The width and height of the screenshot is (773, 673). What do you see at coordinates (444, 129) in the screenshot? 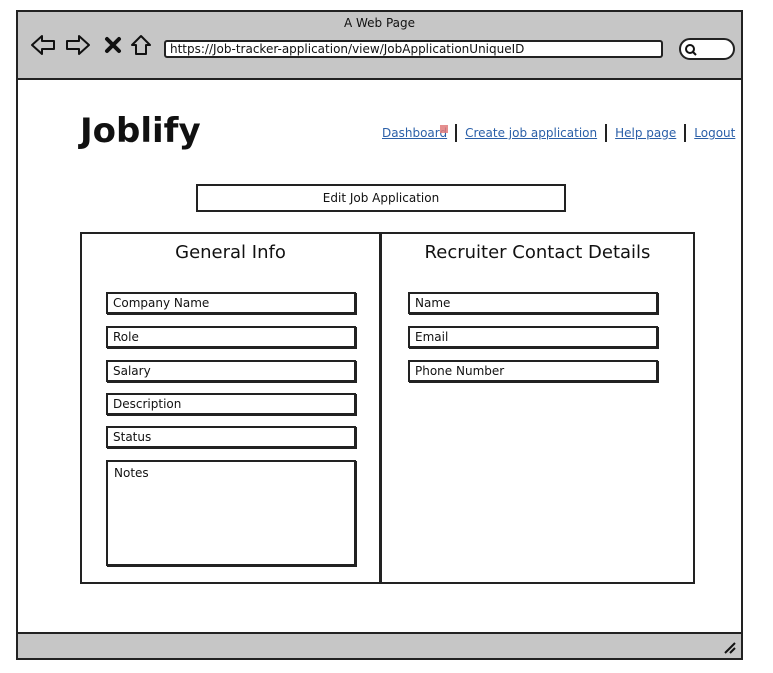
I see `cursor-marker` at bounding box center [444, 129].